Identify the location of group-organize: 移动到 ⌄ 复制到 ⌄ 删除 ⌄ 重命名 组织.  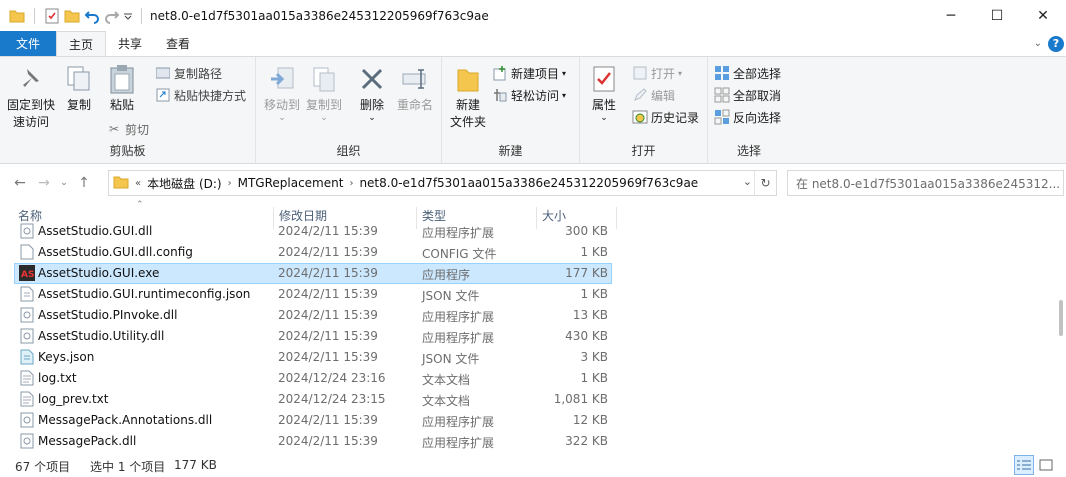
(349, 110).